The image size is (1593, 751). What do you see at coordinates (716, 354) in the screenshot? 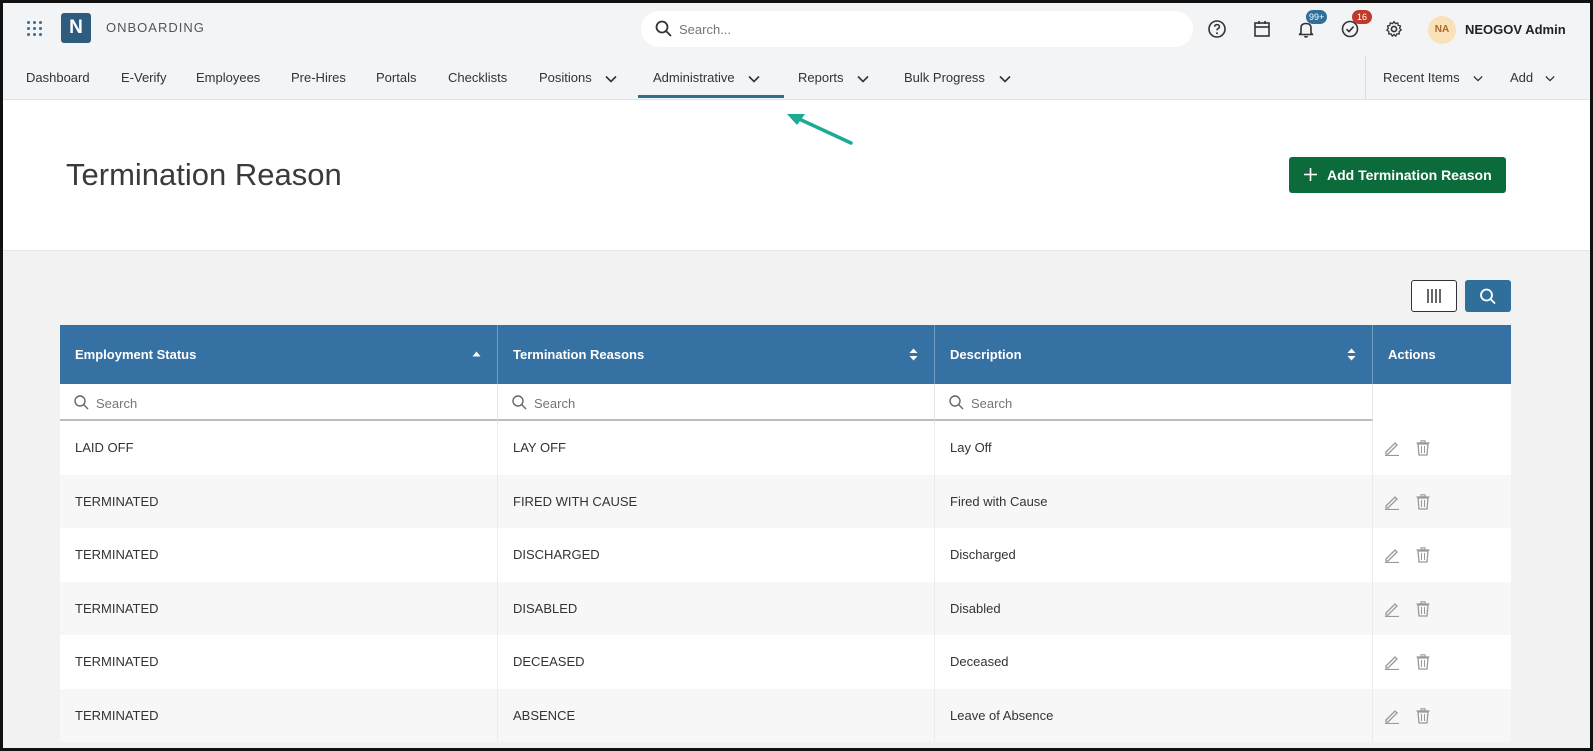
I see `header-termination-reasons: Termination Reasons` at bounding box center [716, 354].